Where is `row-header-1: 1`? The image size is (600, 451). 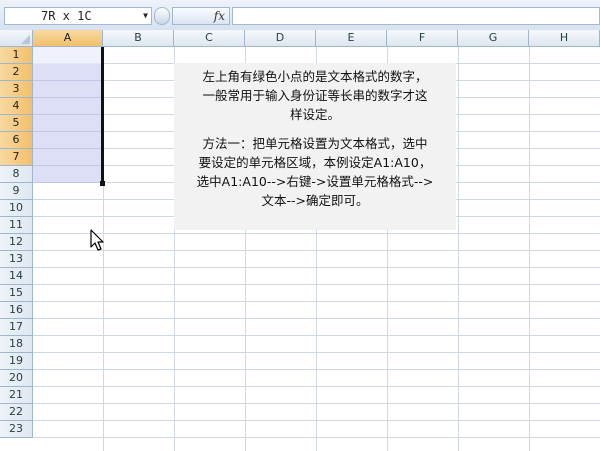
row-header-1: 1 is located at coordinates (16, 55).